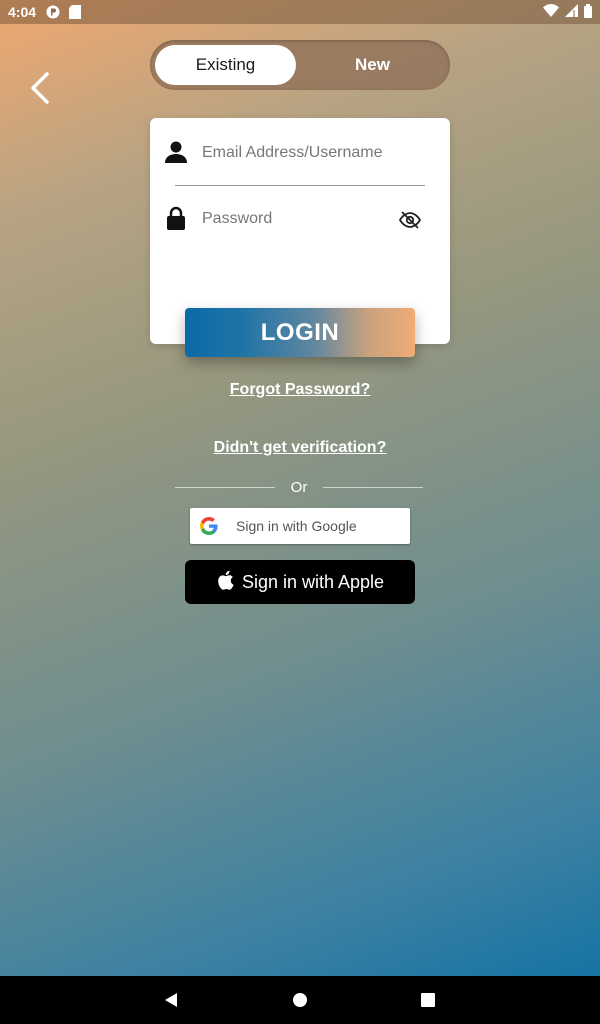 The width and height of the screenshot is (600, 1024). I want to click on battery-icon, so click(588, 12).